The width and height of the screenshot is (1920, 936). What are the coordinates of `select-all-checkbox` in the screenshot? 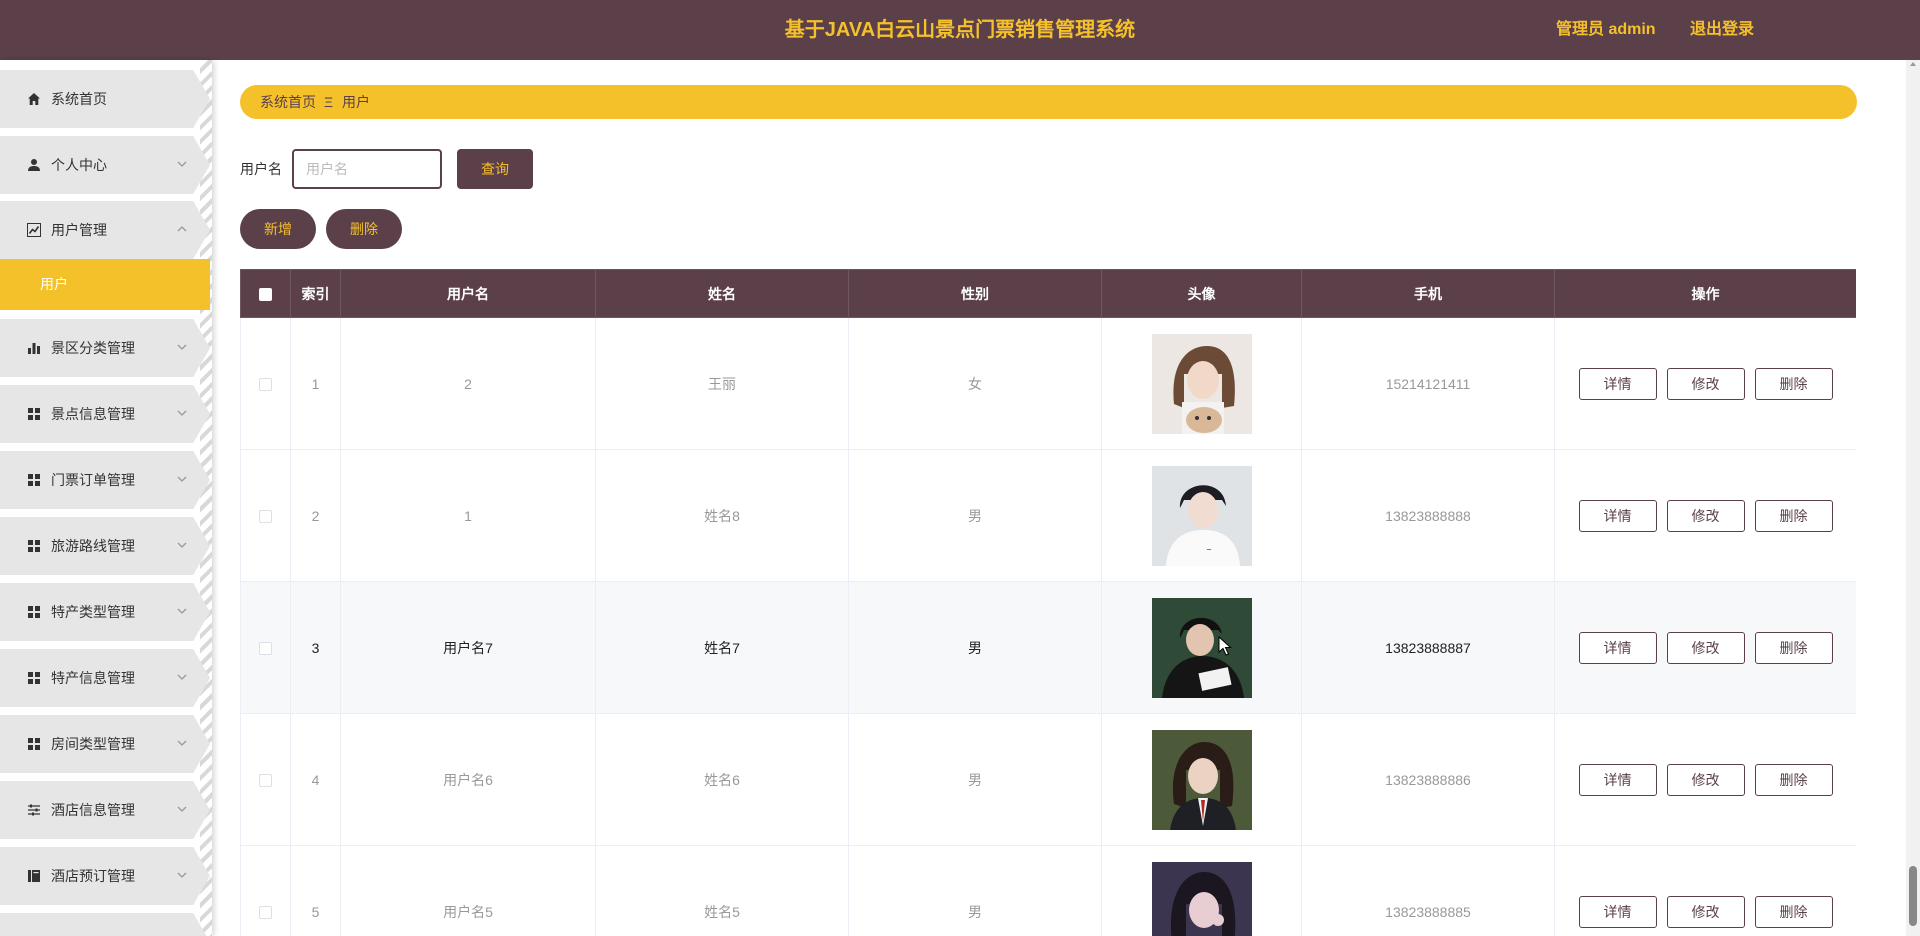 It's located at (265, 295).